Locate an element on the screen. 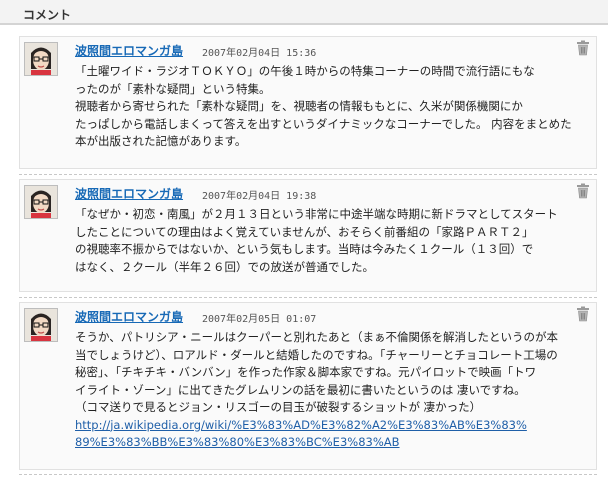 The height and width of the screenshot is (479, 608). comment-text-line: 視聴者から寄せられた「素朴な疑問」を、視聴者の情報ももとに、久米が関係機関にか is located at coordinates (299, 106).